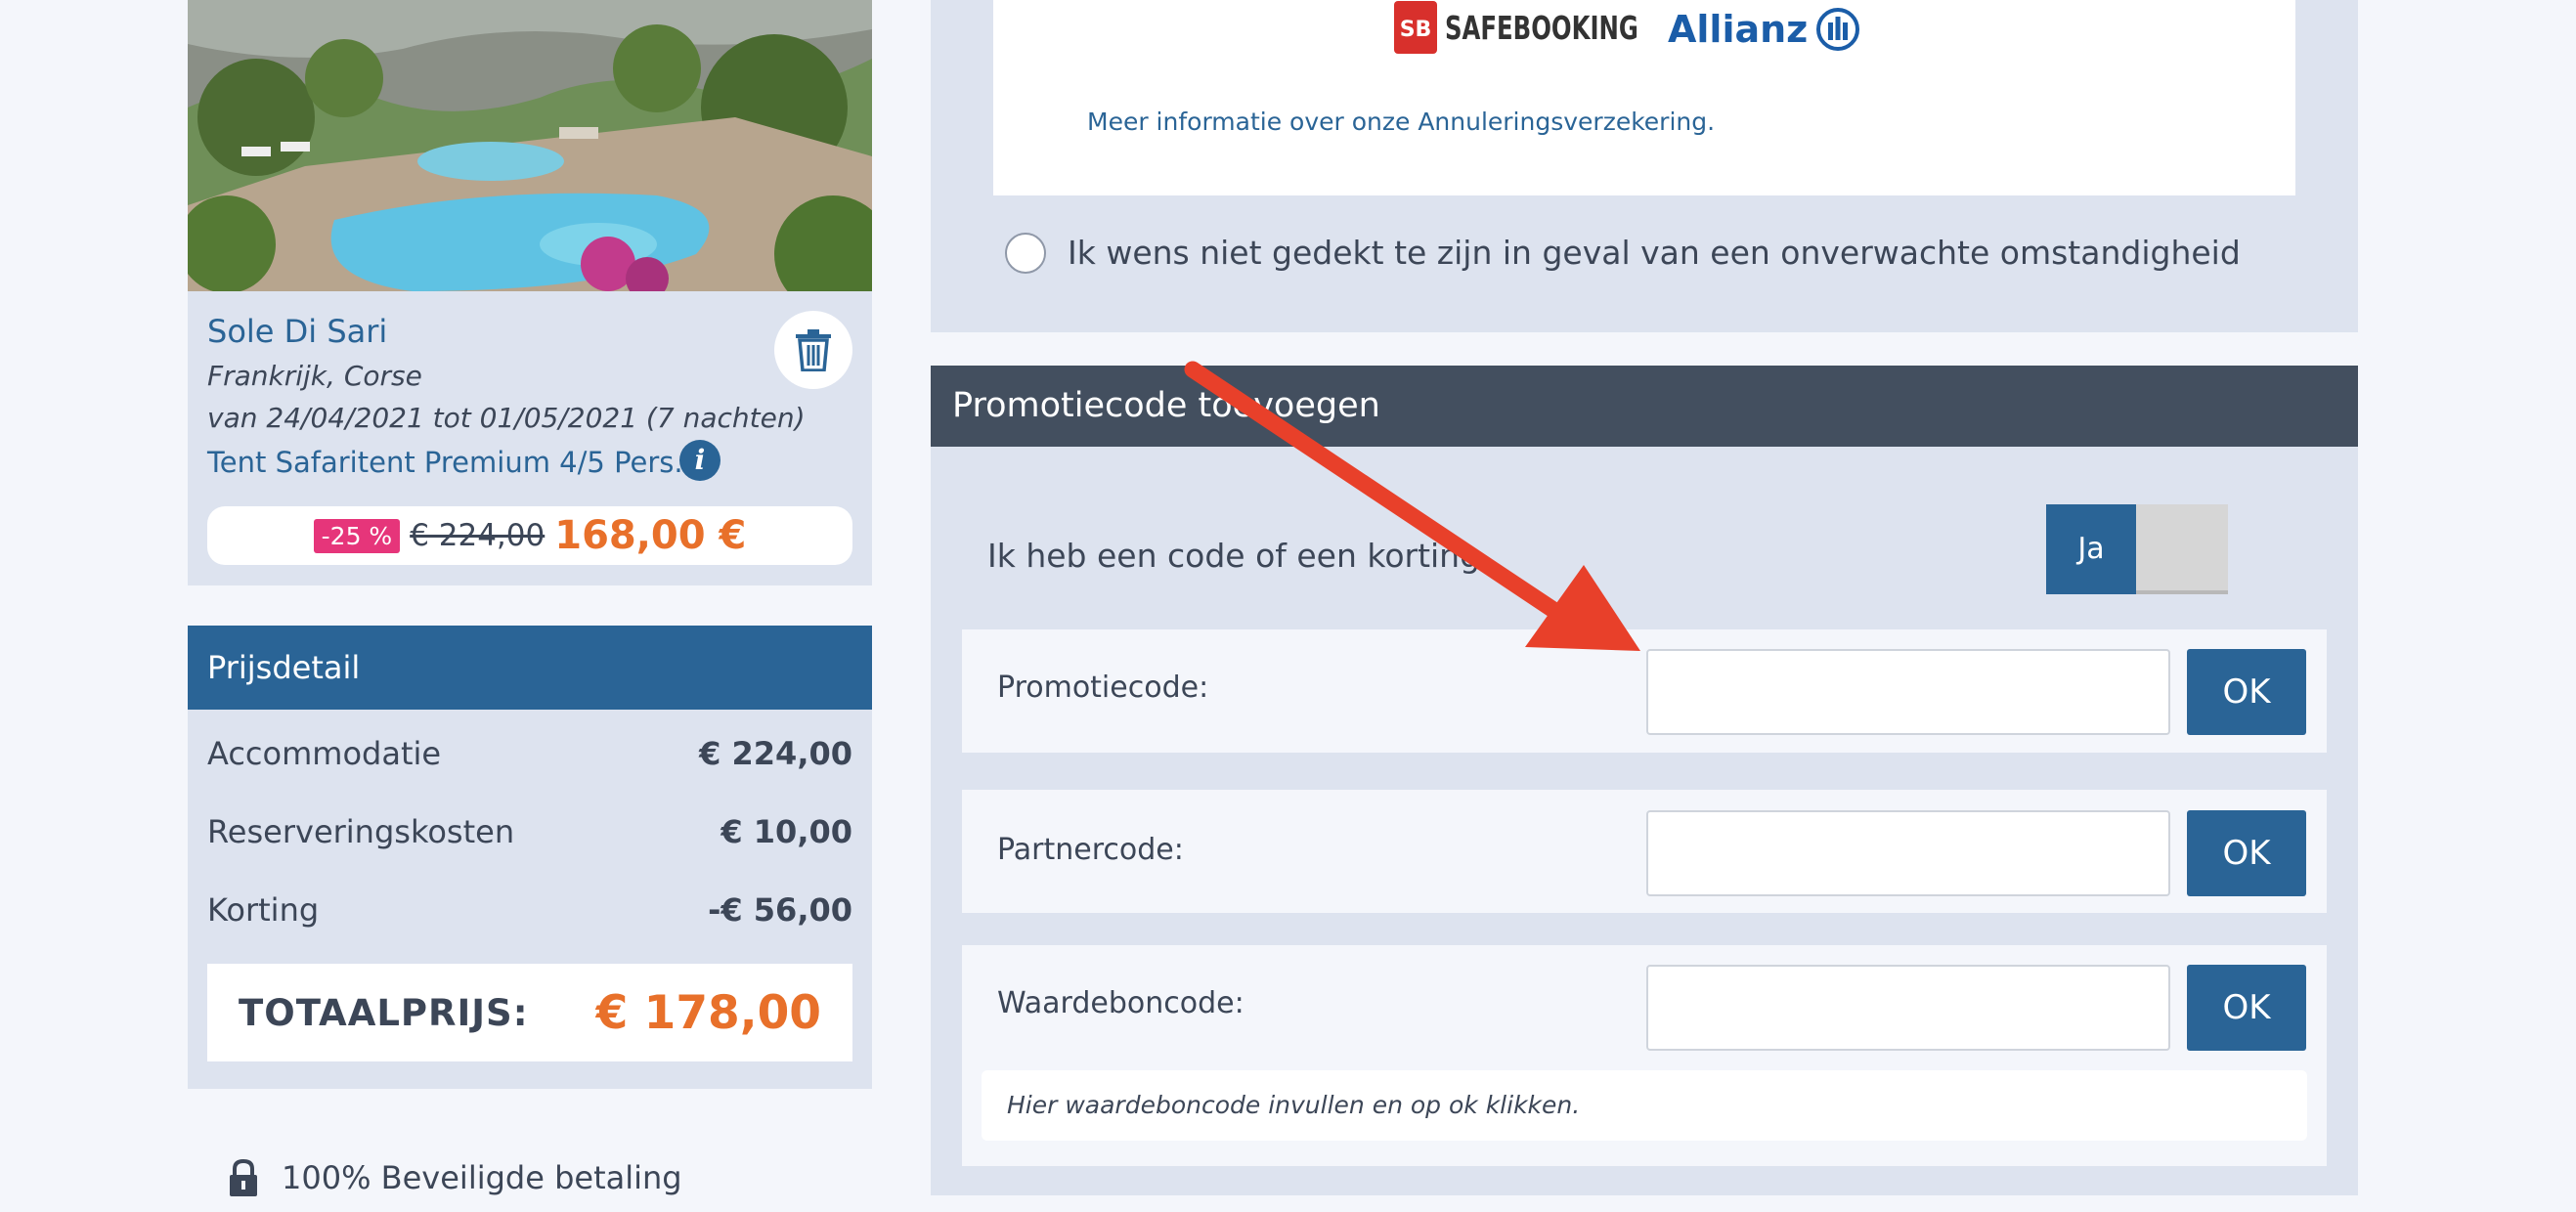 The image size is (2576, 1212). Describe the element at coordinates (1908, 692) in the screenshot. I see `promotion-code-input` at that location.